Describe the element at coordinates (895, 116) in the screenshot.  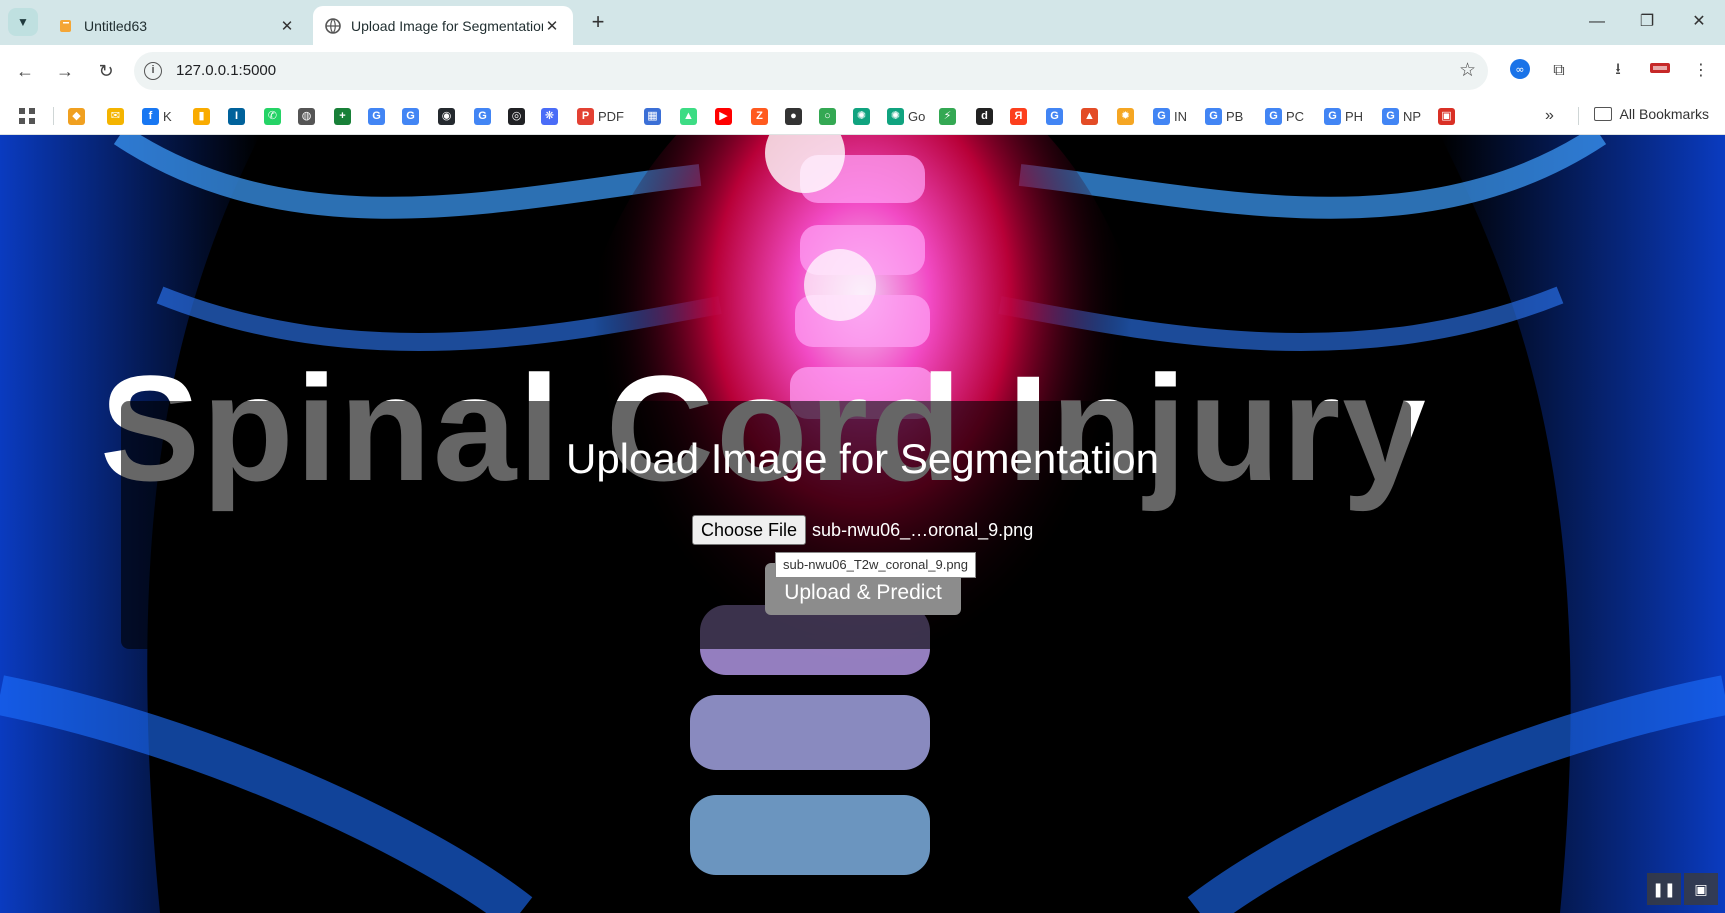
I see `bookmark-favicon-icon: ✺` at that location.